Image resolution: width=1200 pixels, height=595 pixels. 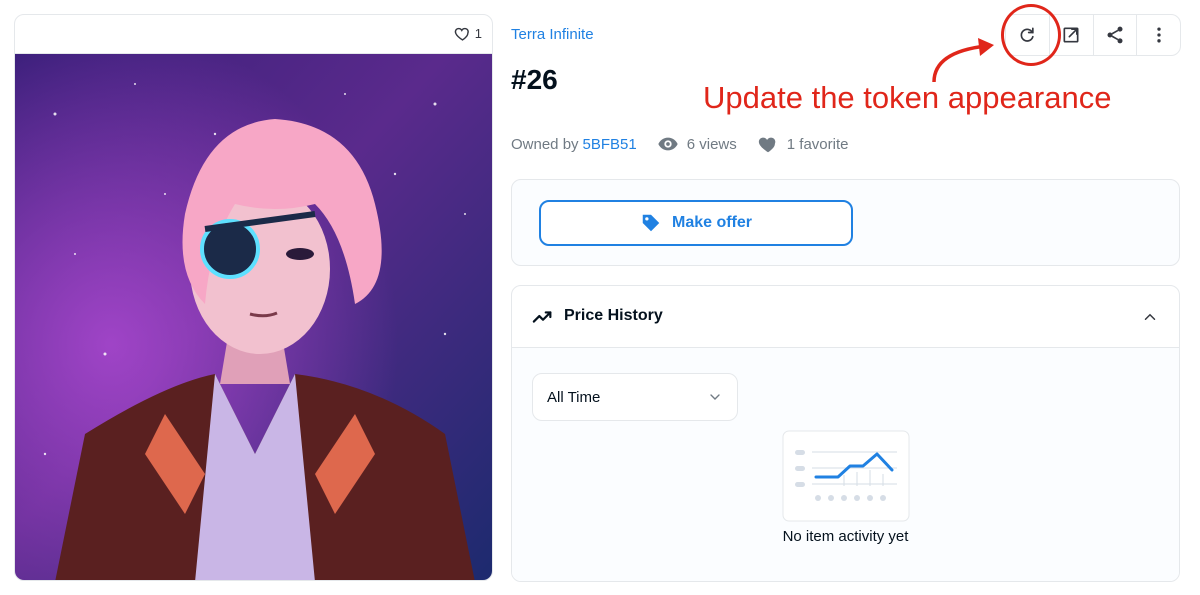 I want to click on price-history-header: Price History, so click(x=845, y=317).